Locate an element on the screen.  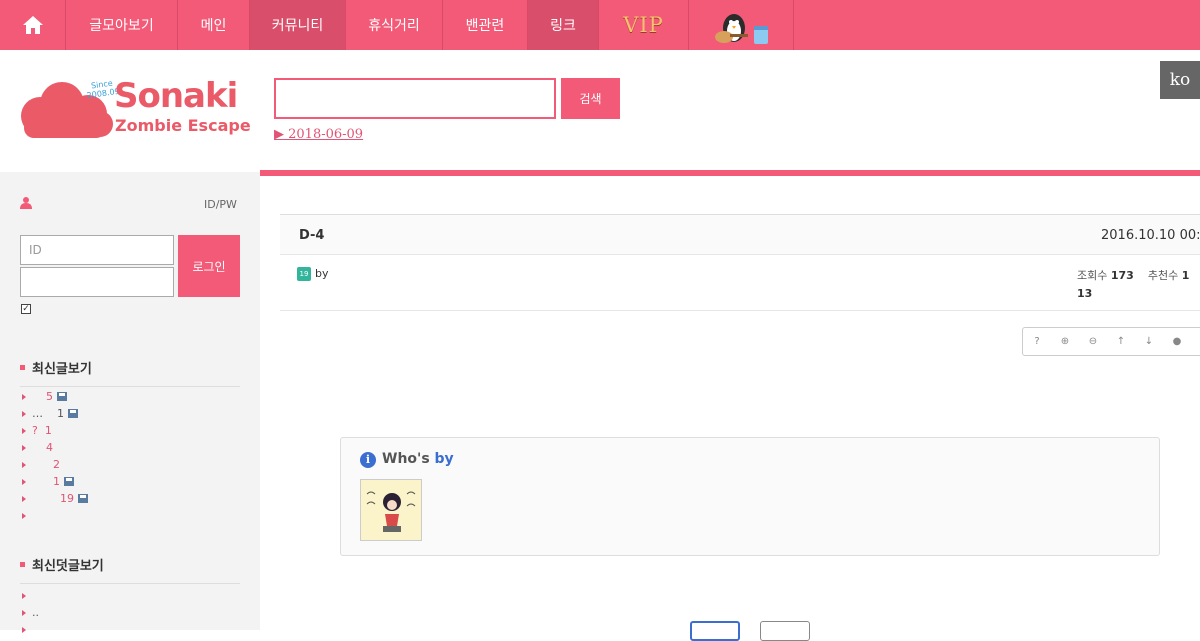
home-button is located at coordinates (33, 25).